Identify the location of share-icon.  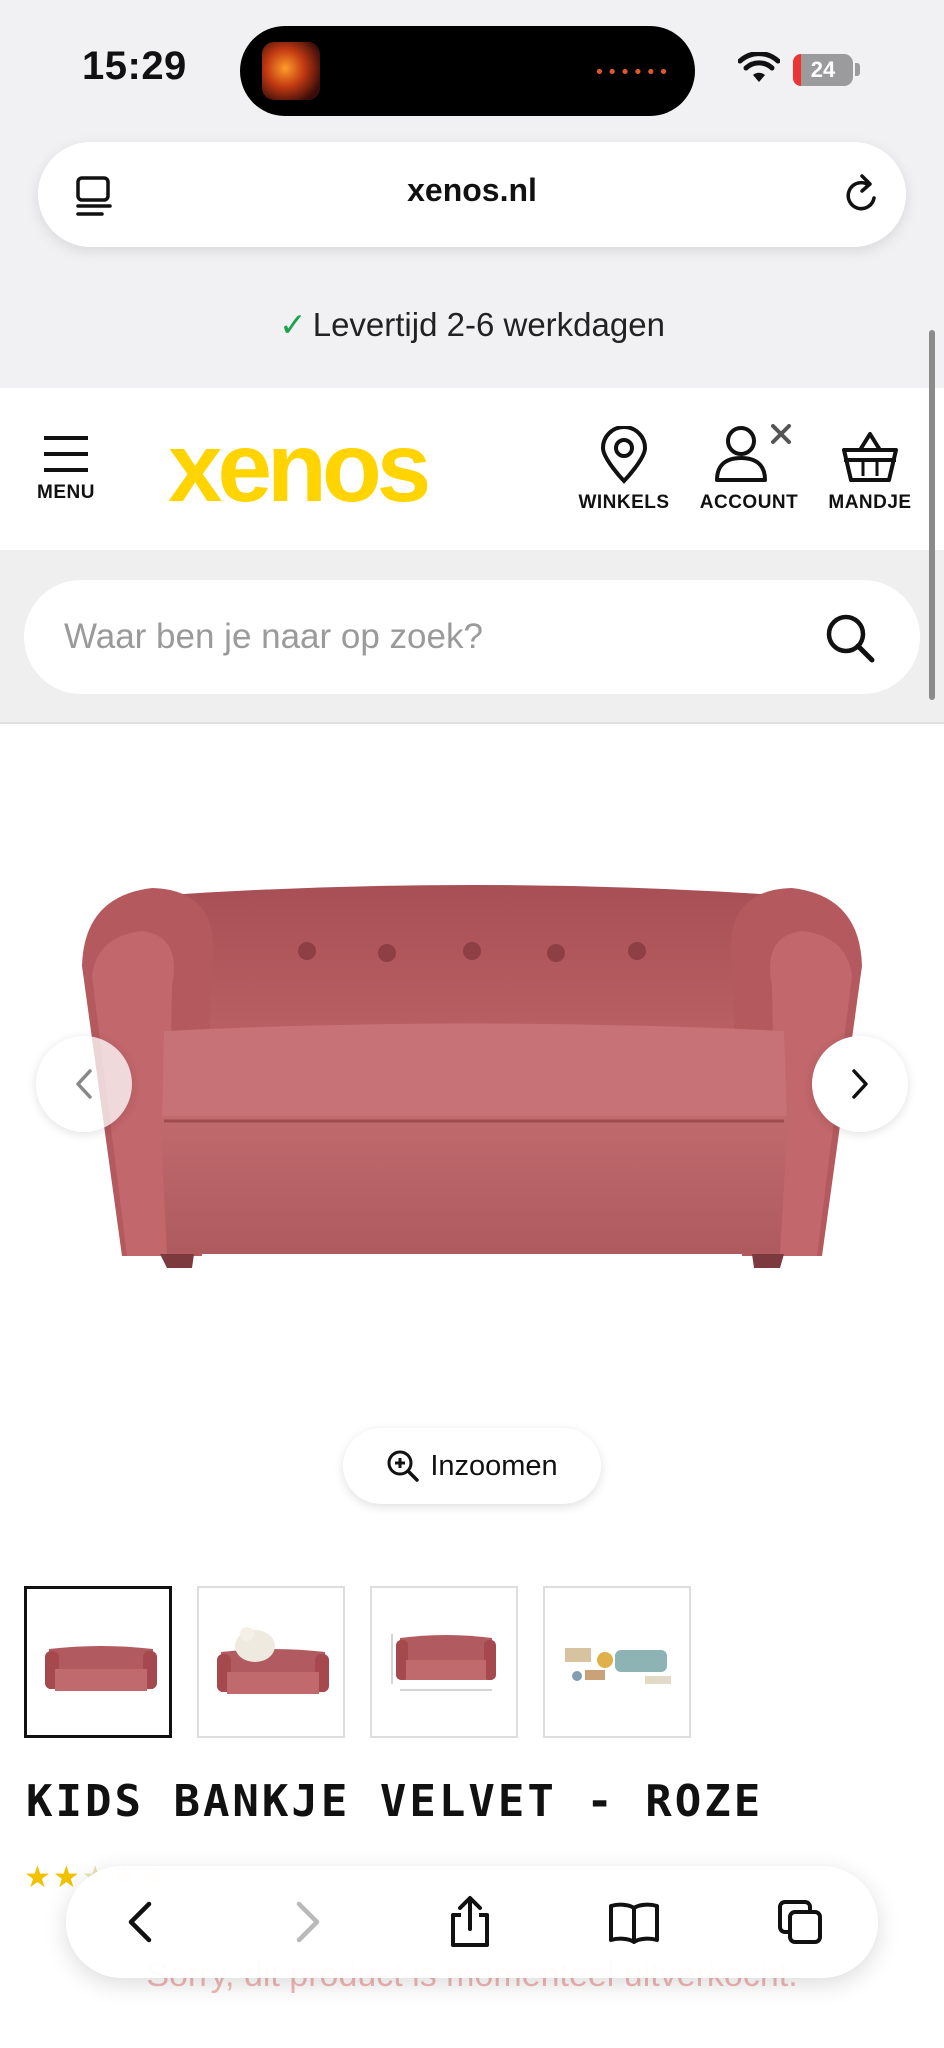
(470, 1921).